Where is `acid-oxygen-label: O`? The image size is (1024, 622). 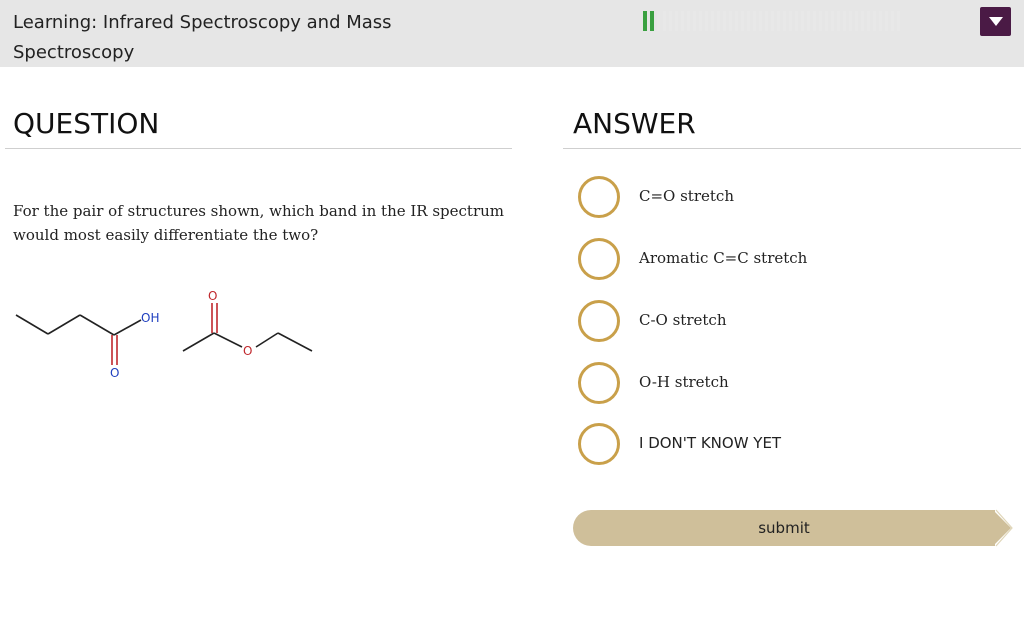
acid-oxygen-label: O is located at coordinates (114, 373).